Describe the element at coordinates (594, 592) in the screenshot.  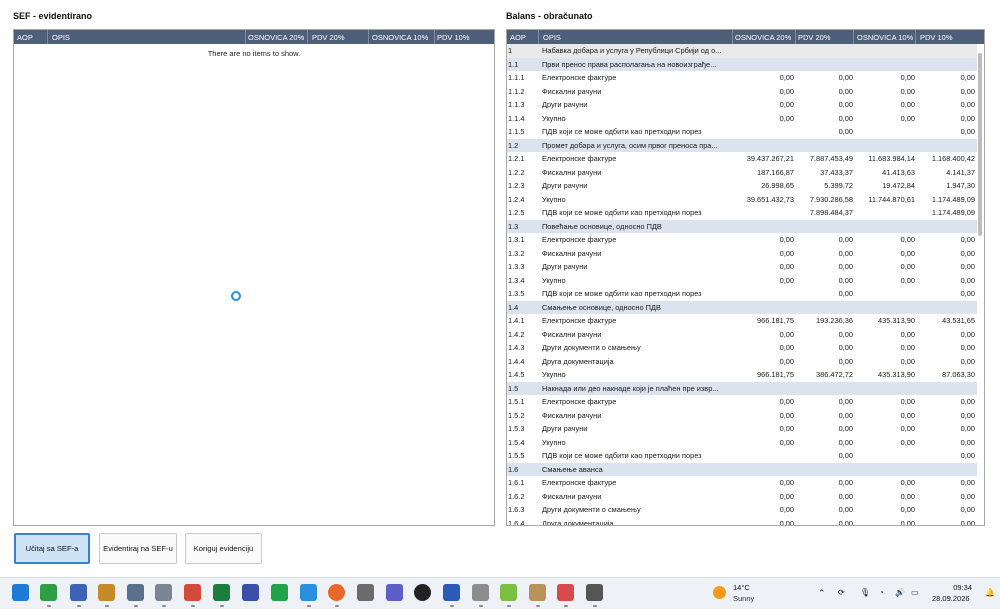
I see `printer-icon` at that location.